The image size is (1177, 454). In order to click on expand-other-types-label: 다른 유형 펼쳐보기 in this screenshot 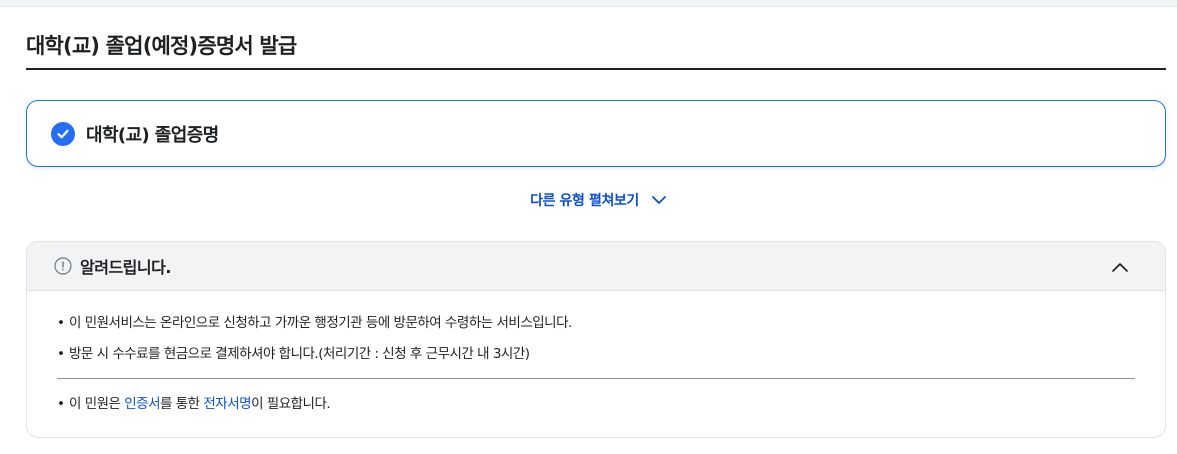, I will do `click(584, 201)`.